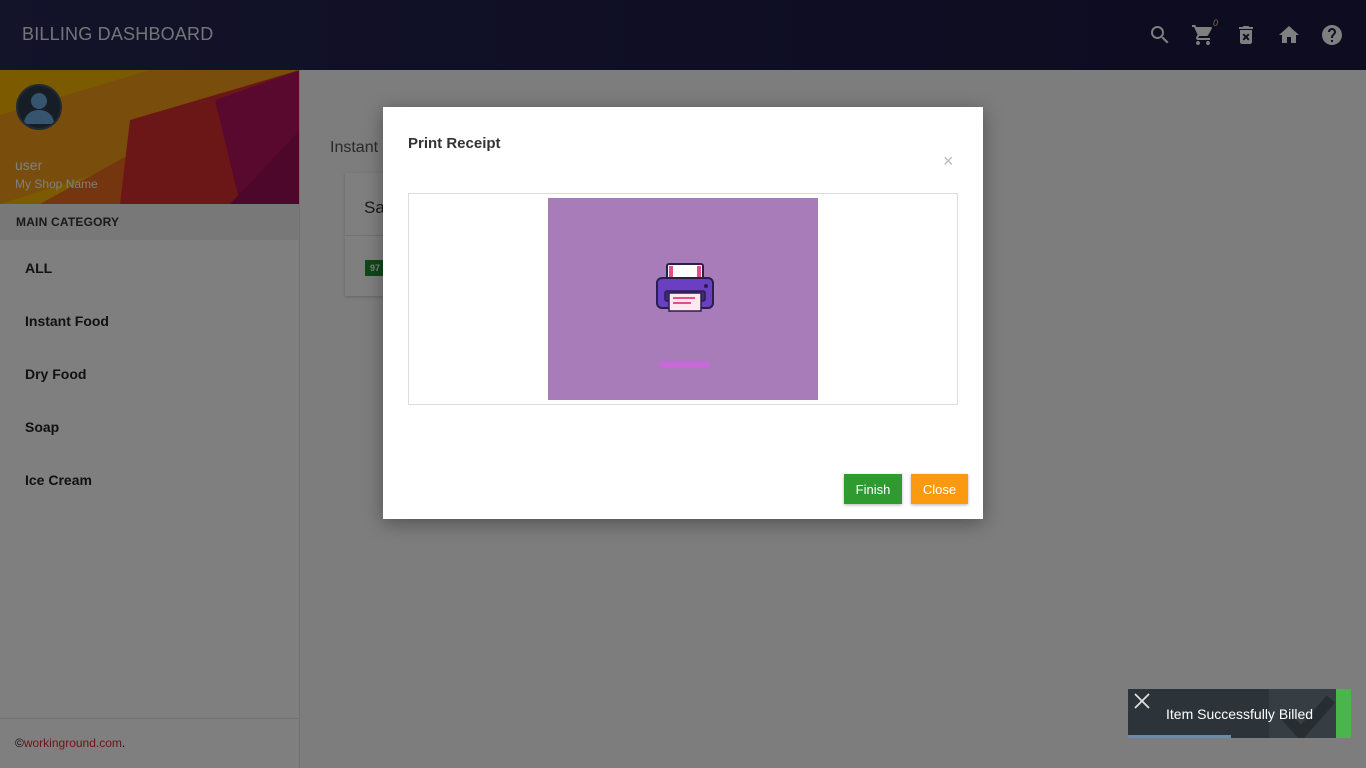  I want to click on toast-close-icon, so click(1142, 701).